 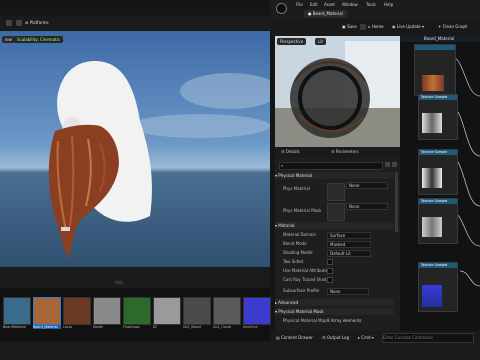 I want to click on section-material: ▾ Material, so click(x=334, y=225).